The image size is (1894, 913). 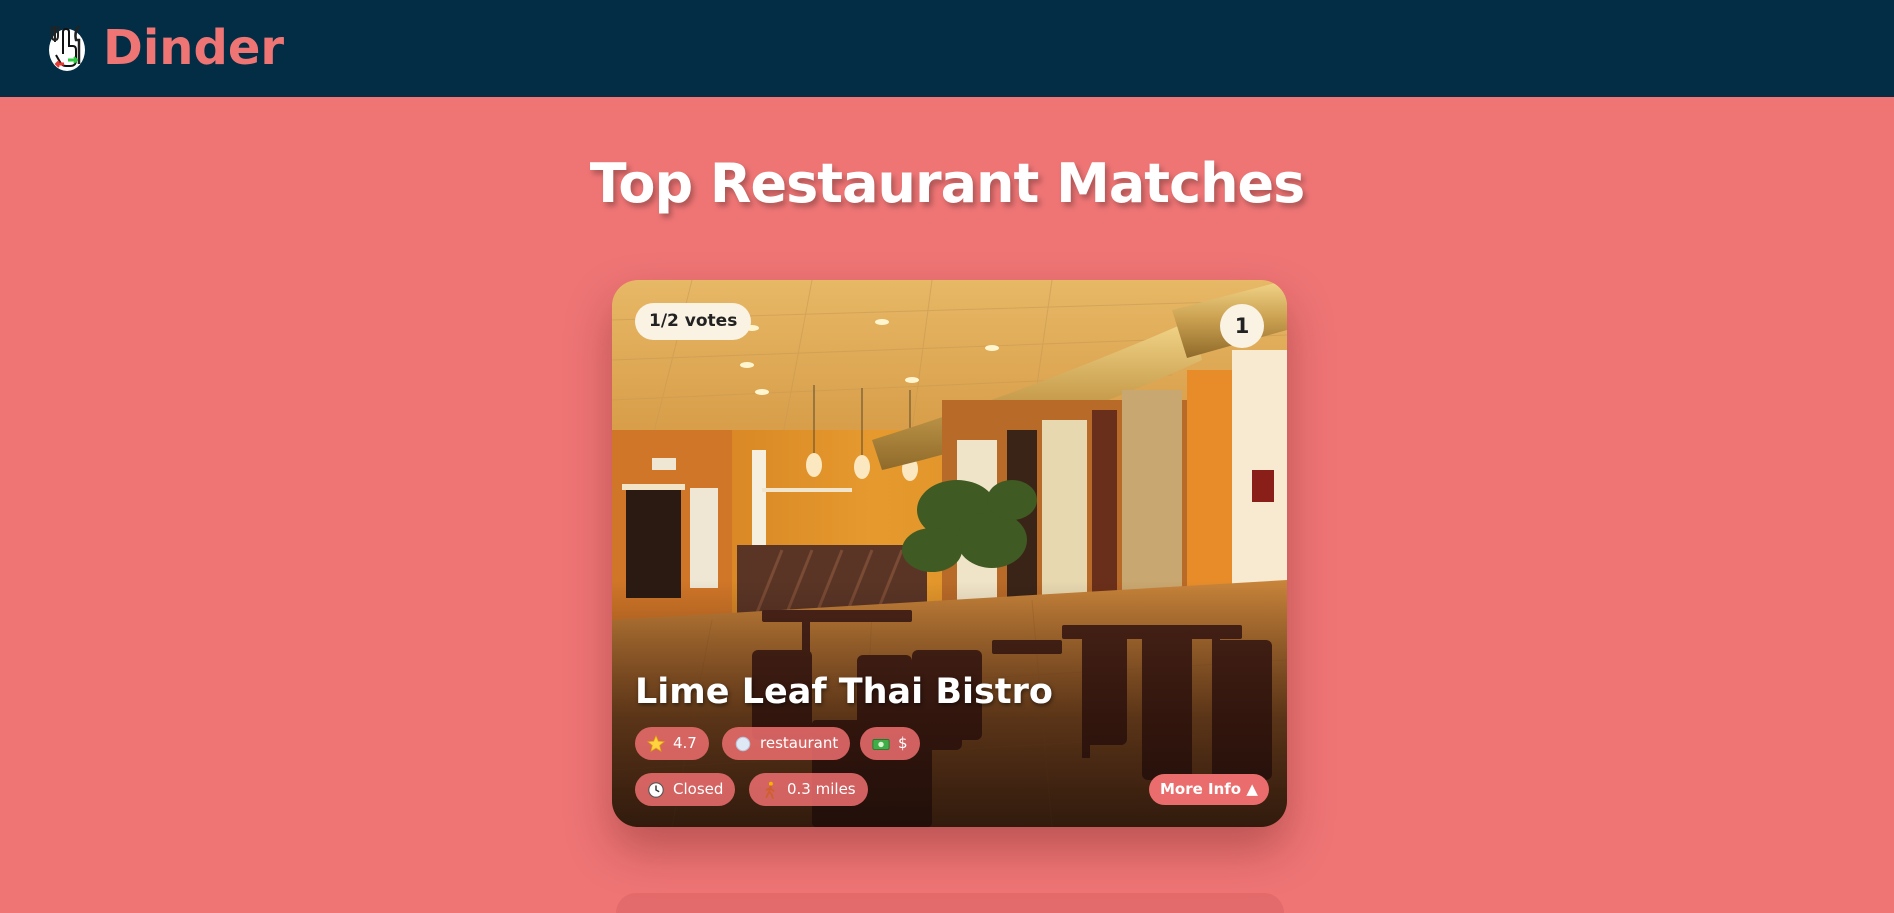 What do you see at coordinates (1242, 326) in the screenshot?
I see `rank-badge: 1` at bounding box center [1242, 326].